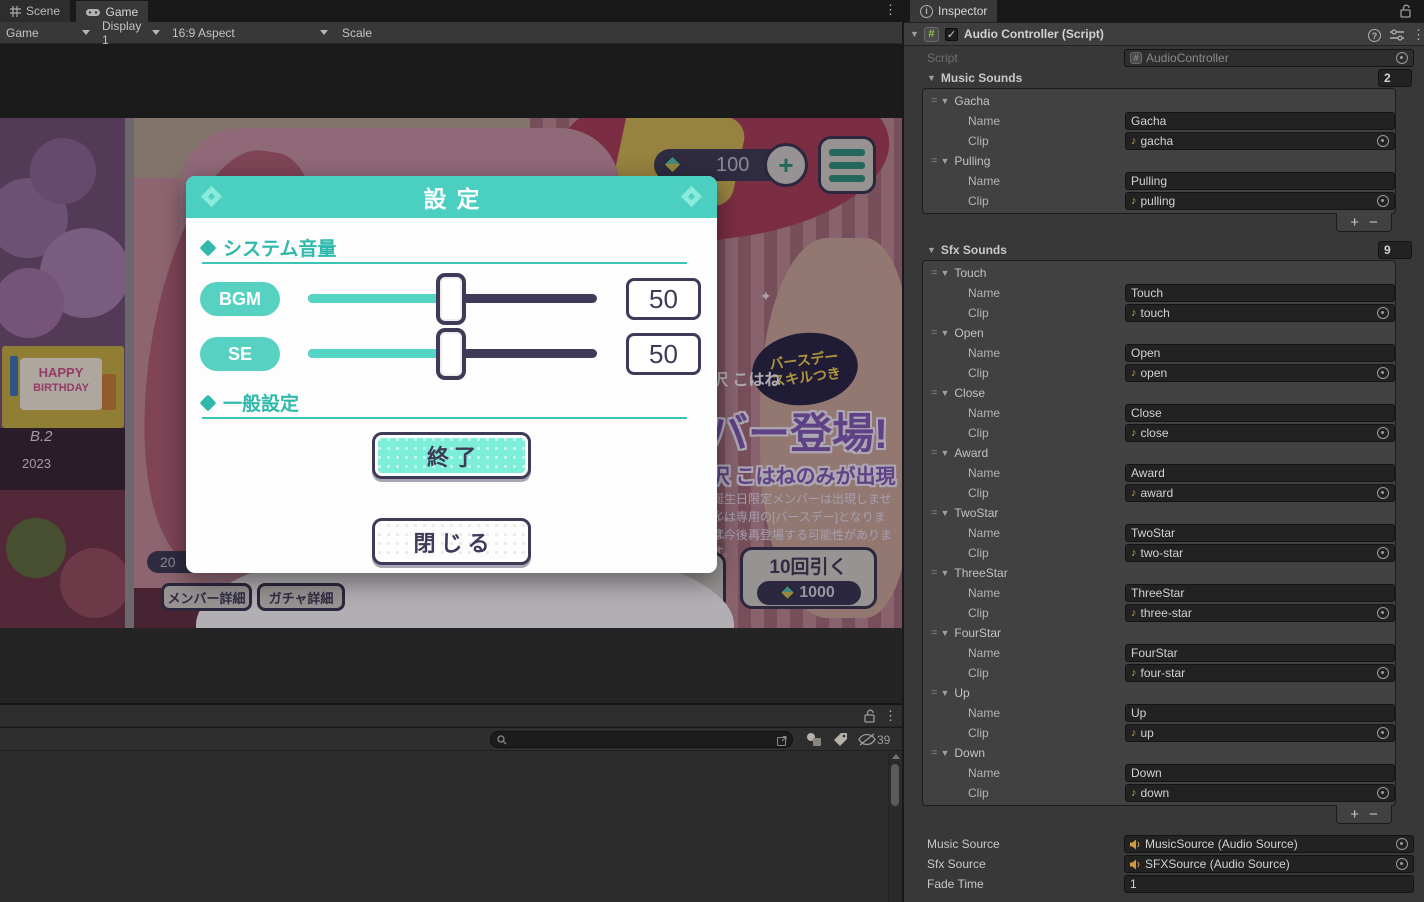 This screenshot has height=902, width=1424. What do you see at coordinates (1374, 35) in the screenshot?
I see `help-icon: ?` at bounding box center [1374, 35].